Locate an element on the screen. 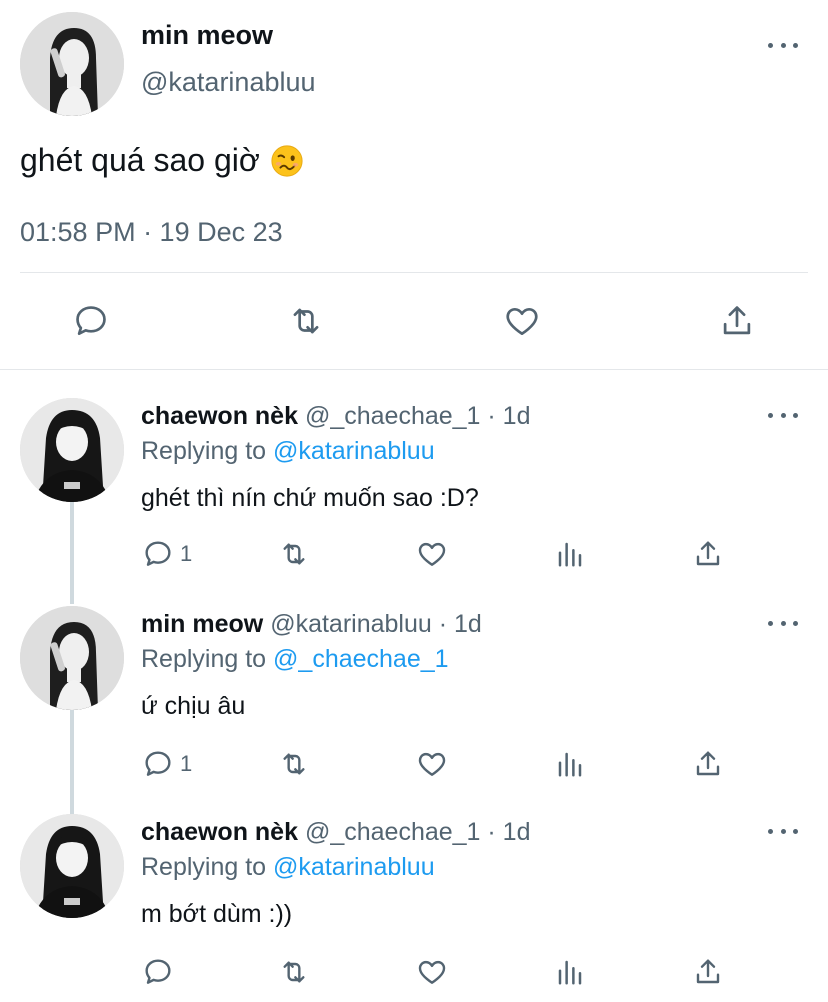 The width and height of the screenshot is (828, 1002). author-handle: @katarinabluu · 1d is located at coordinates (376, 624).